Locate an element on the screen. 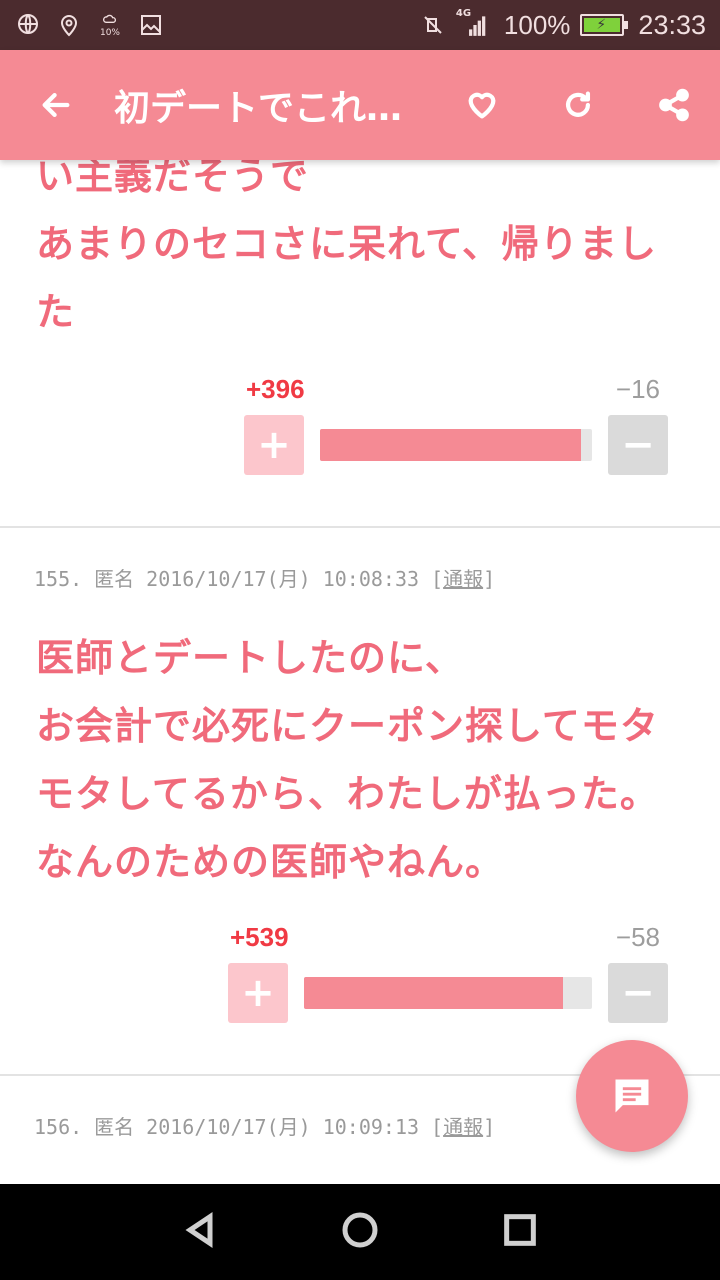 Image resolution: width=720 pixels, height=1280 pixels. chat-icon is located at coordinates (632, 1096).